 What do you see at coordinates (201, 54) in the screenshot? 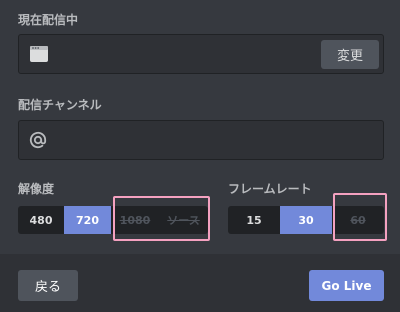
I see `current-source-box: 変更` at bounding box center [201, 54].